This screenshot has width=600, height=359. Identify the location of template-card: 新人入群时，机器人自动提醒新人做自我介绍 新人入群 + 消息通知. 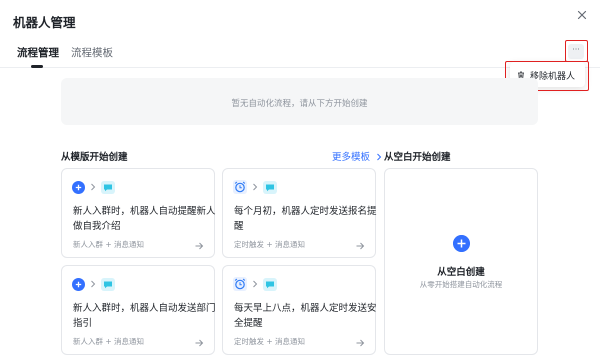
(138, 213).